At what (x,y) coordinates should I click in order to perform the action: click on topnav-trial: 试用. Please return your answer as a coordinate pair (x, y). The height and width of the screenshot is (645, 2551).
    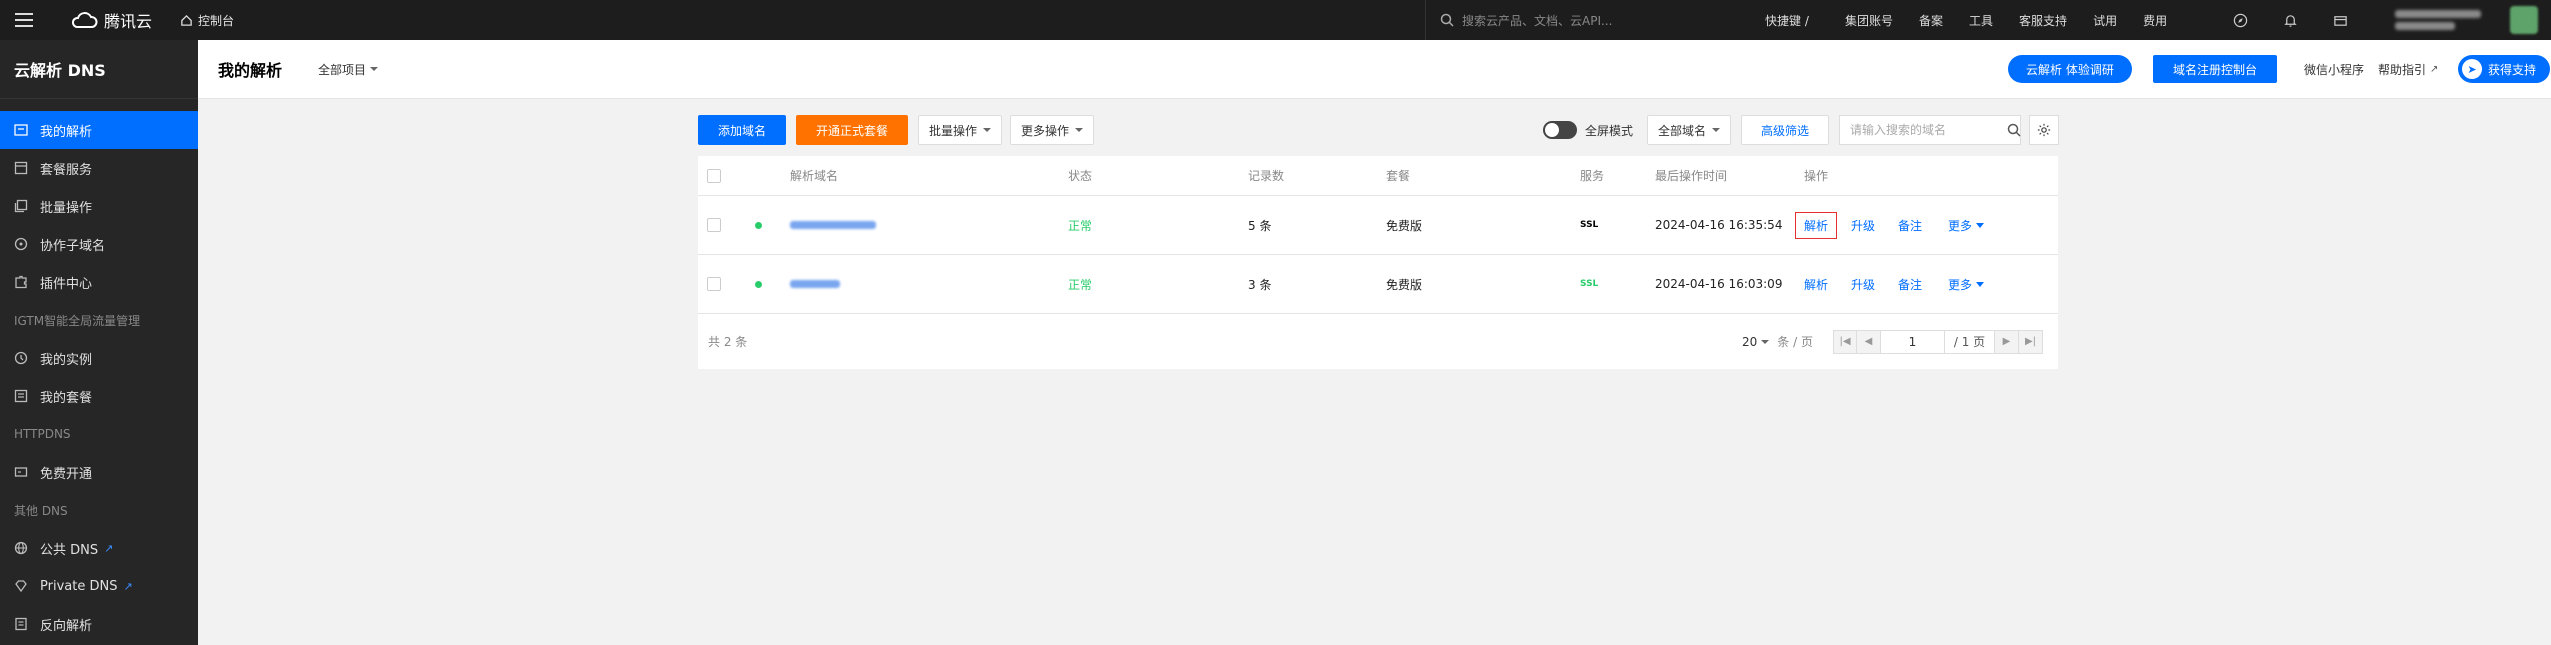
    Looking at the image, I should click on (2105, 20).